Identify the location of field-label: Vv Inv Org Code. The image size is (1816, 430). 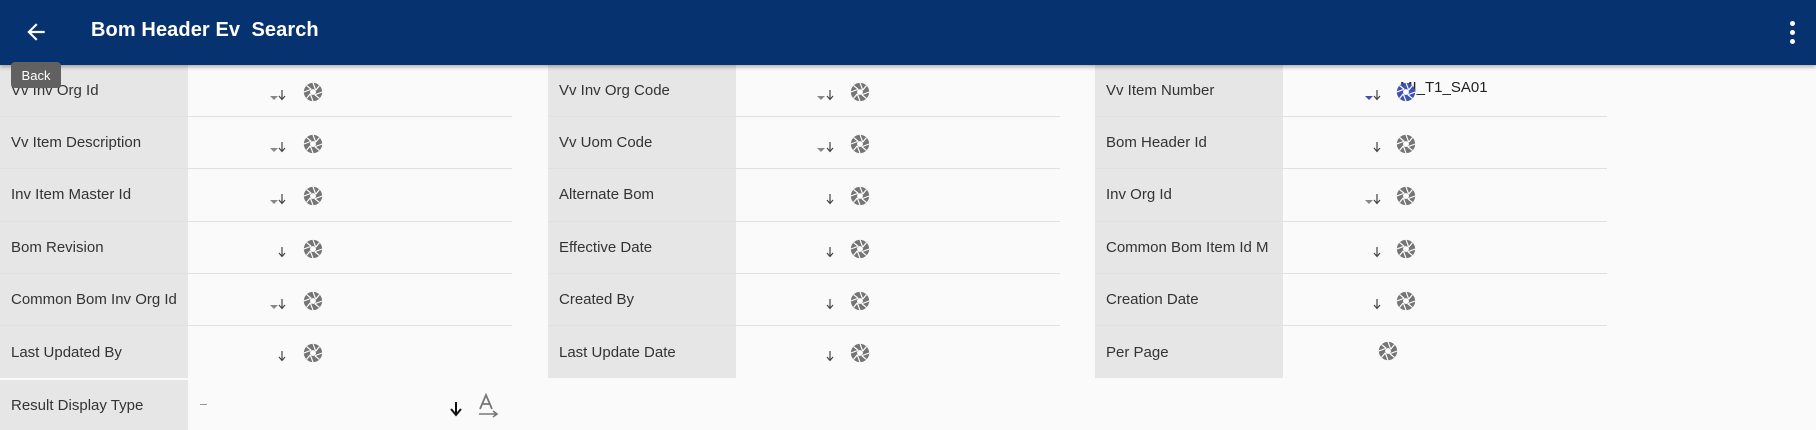
(642, 91).